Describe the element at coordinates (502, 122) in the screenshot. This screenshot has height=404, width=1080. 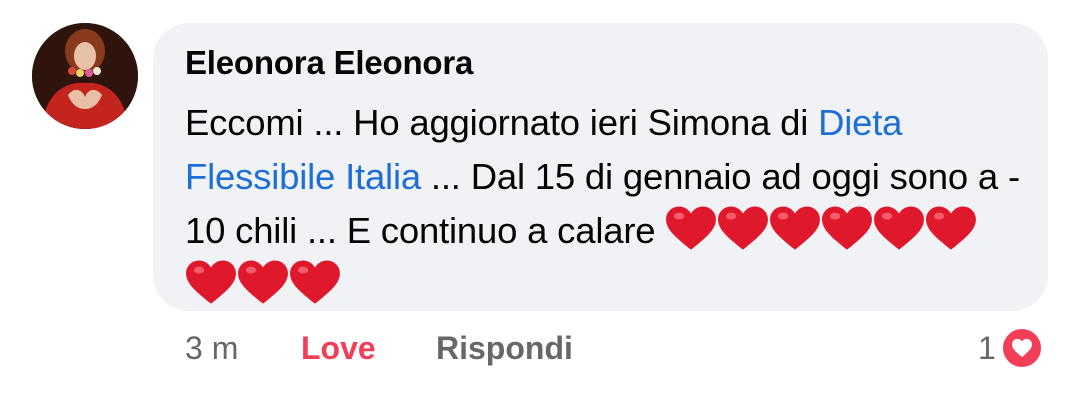
I see `comment-text-part: Eccomi ... Ho aggiornato ieri Simona di` at that location.